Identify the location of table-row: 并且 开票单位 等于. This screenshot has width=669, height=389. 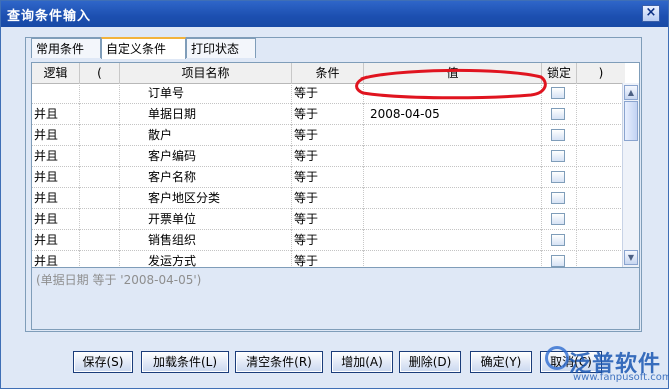
(328, 219).